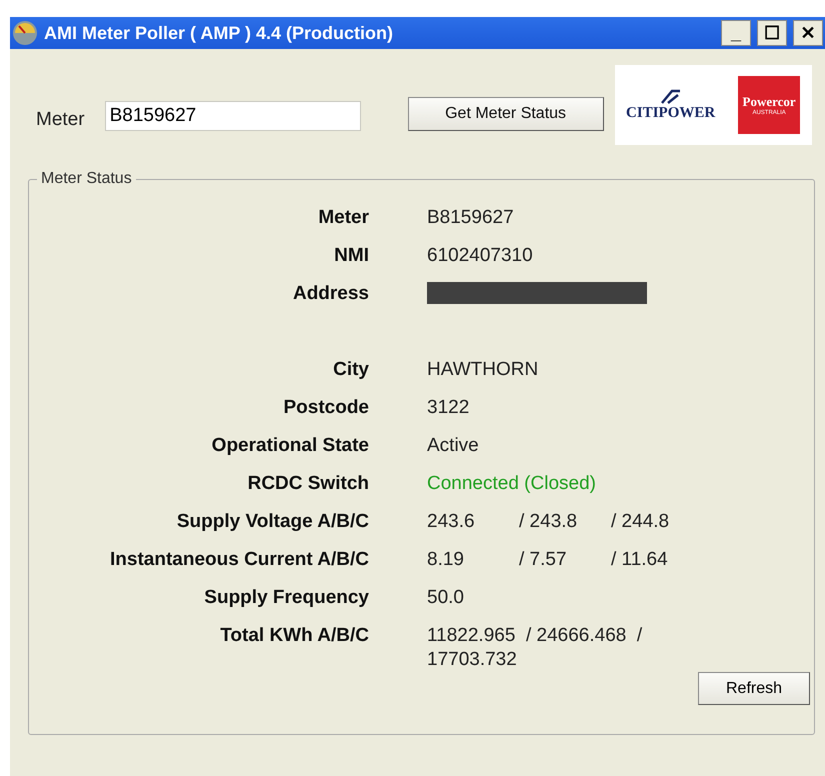 The height and width of the screenshot is (776, 825). What do you see at coordinates (60, 120) in the screenshot?
I see `meter-label: Meter` at bounding box center [60, 120].